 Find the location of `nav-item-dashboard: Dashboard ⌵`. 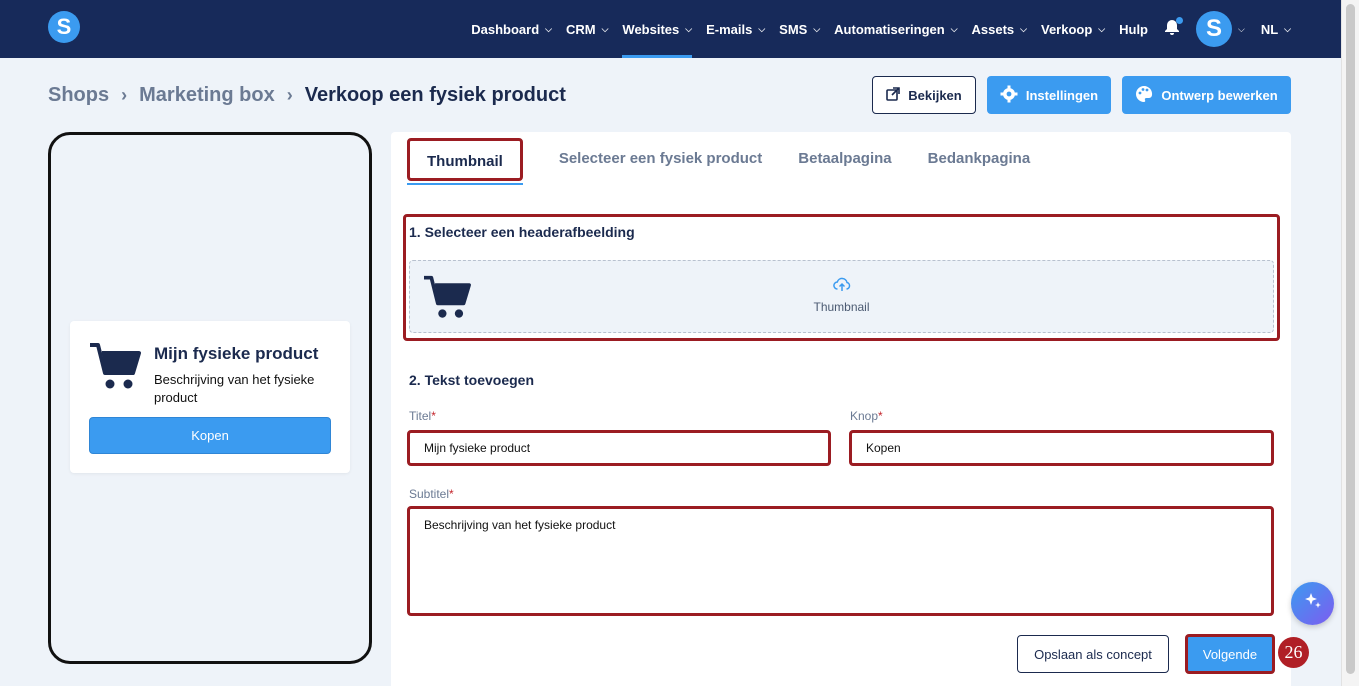

nav-item-dashboard: Dashboard ⌵ is located at coordinates (511, 29).